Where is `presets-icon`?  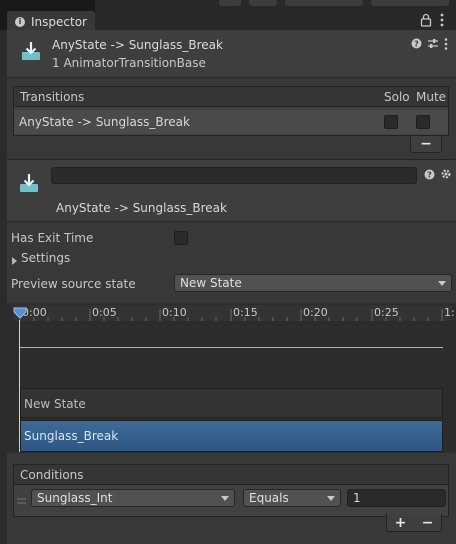
presets-icon is located at coordinates (433, 45).